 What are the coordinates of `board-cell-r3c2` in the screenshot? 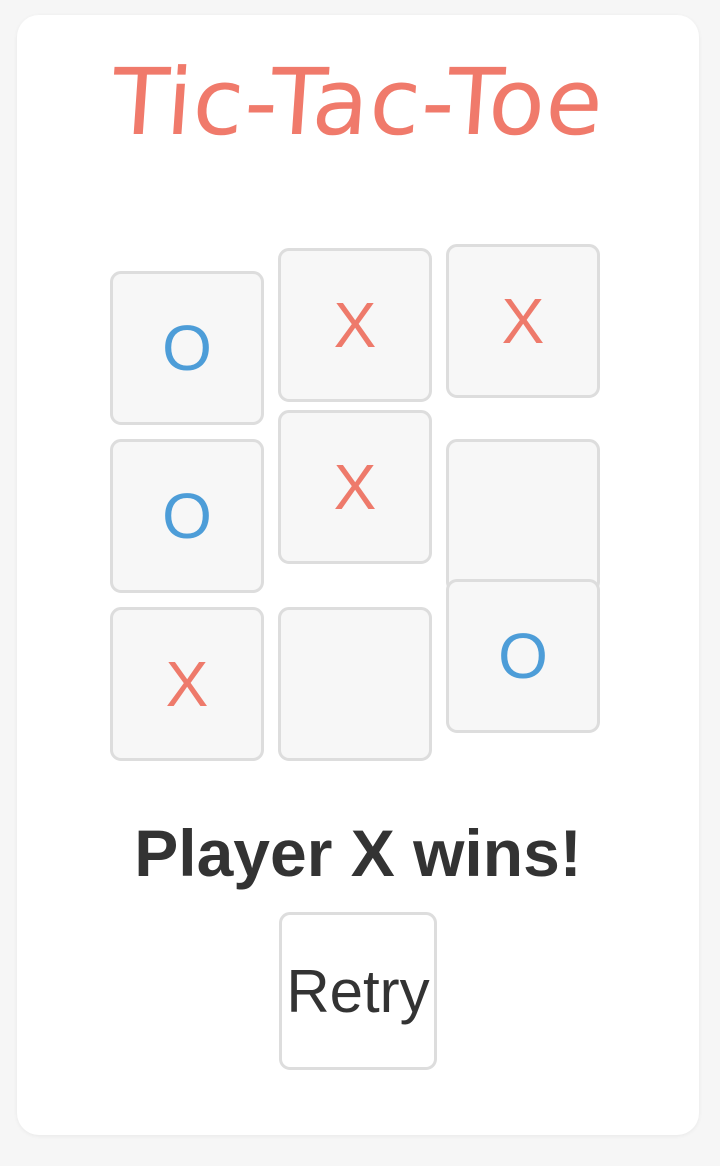 It's located at (355, 684).